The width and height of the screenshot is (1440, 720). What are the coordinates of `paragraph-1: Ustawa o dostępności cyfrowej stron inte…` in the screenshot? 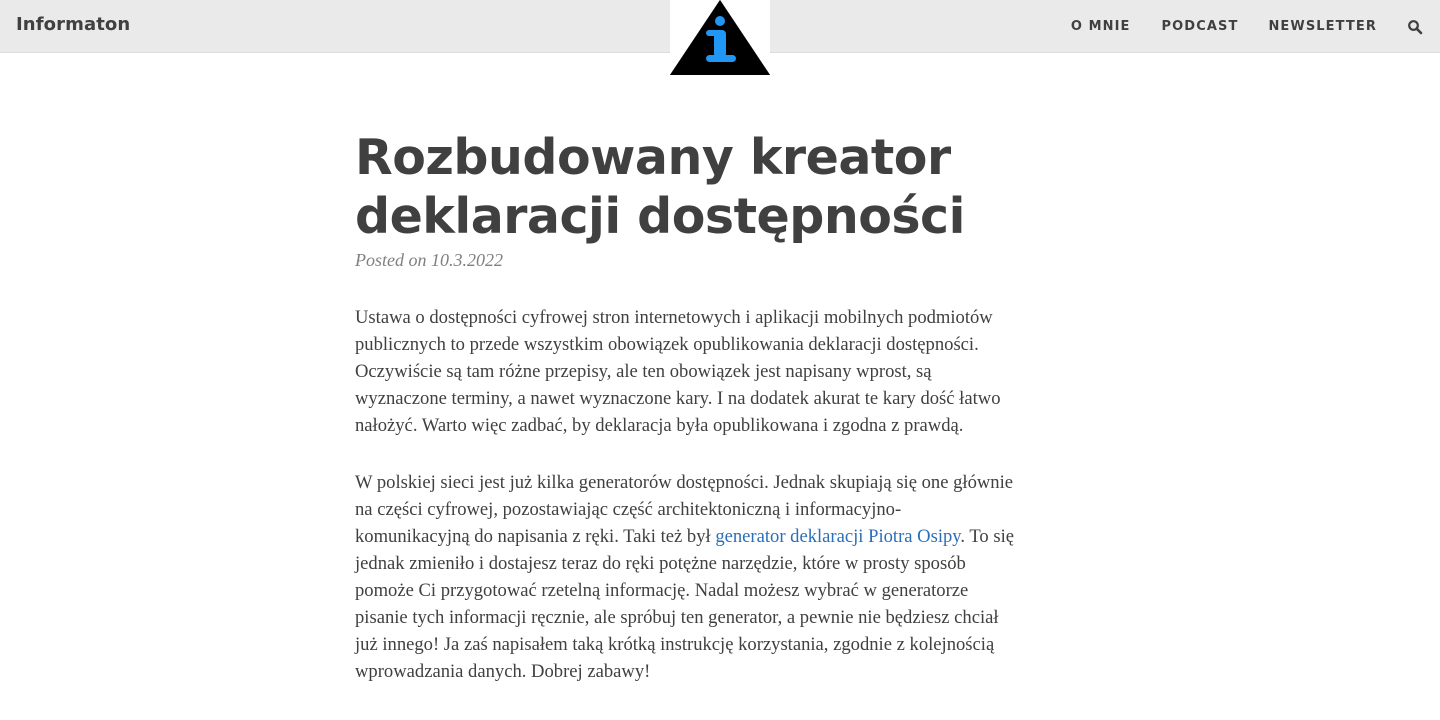 It's located at (725, 371).